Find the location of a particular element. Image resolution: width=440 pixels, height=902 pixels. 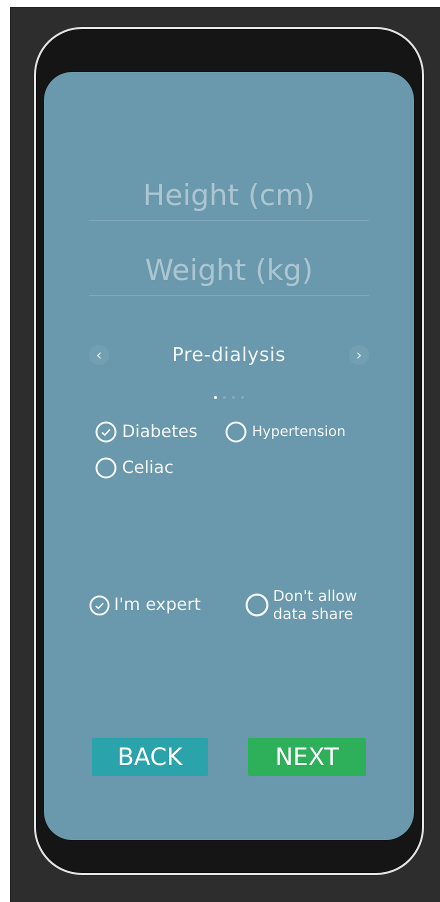

checkbox-label: Diabetes is located at coordinates (160, 432).